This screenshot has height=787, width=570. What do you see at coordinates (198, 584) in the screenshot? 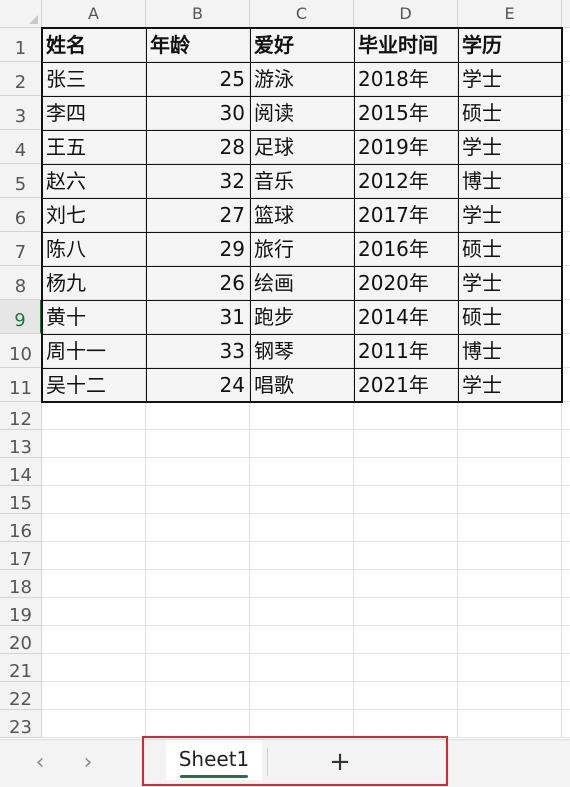
I see `cell-b18` at bounding box center [198, 584].